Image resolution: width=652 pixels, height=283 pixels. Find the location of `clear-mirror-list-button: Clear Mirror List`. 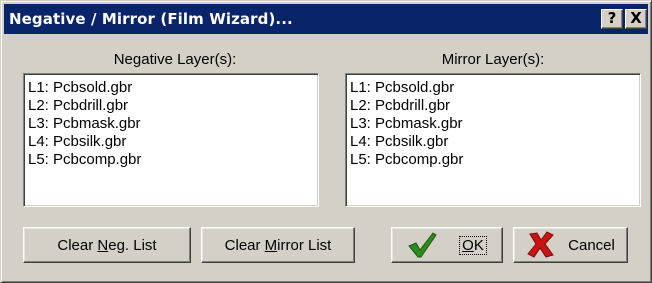

clear-mirror-list-button: Clear Mirror List is located at coordinates (278, 245).